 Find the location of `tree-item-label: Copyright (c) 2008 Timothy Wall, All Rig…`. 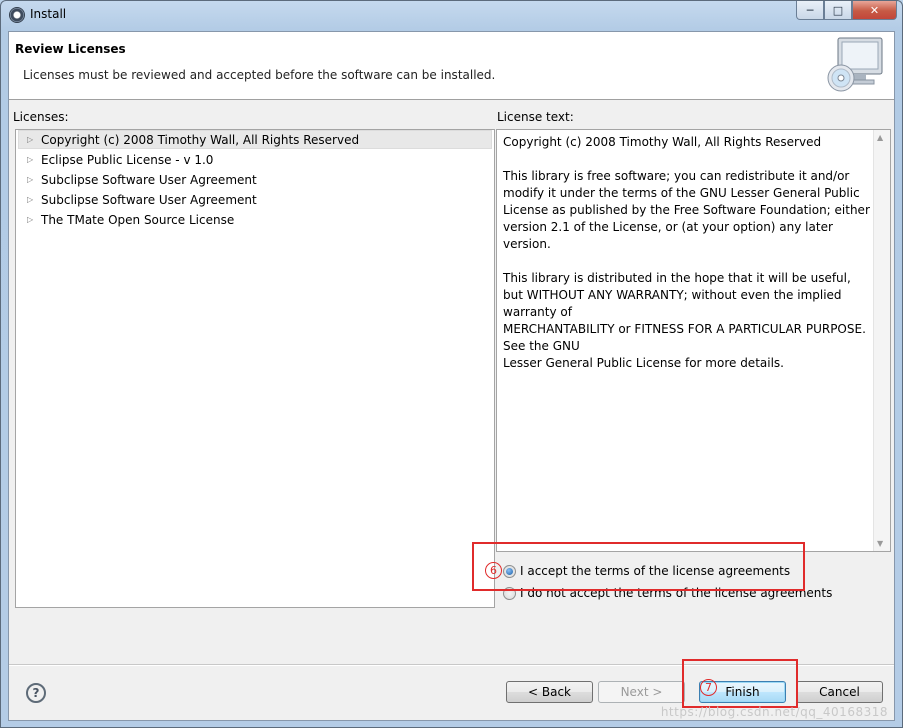

tree-item-label: Copyright (c) 2008 Timothy Wall, All Rig… is located at coordinates (200, 140).